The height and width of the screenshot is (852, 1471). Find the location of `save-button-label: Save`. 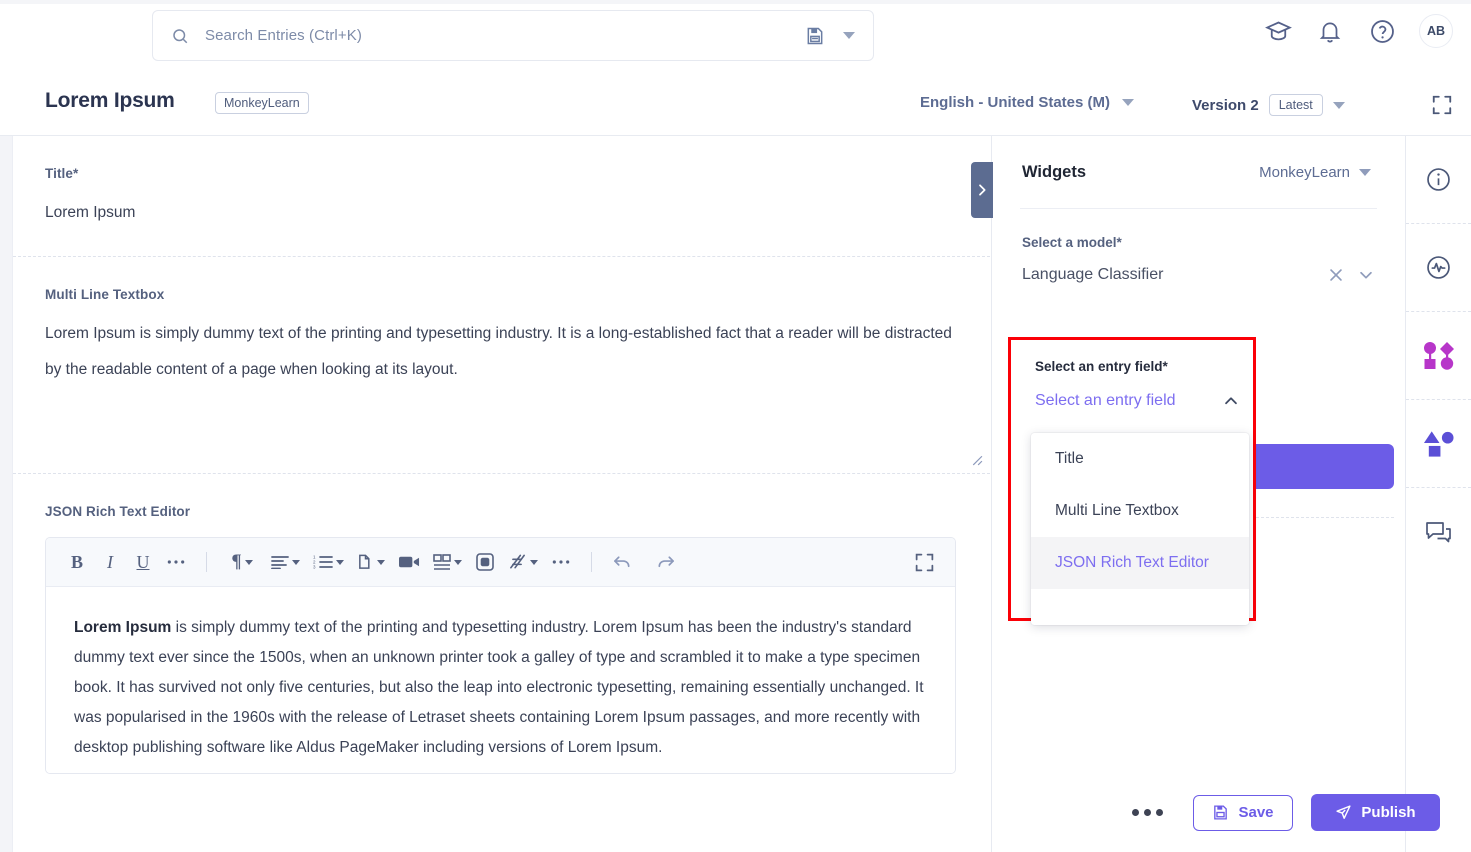

save-button-label: Save is located at coordinates (1256, 812).